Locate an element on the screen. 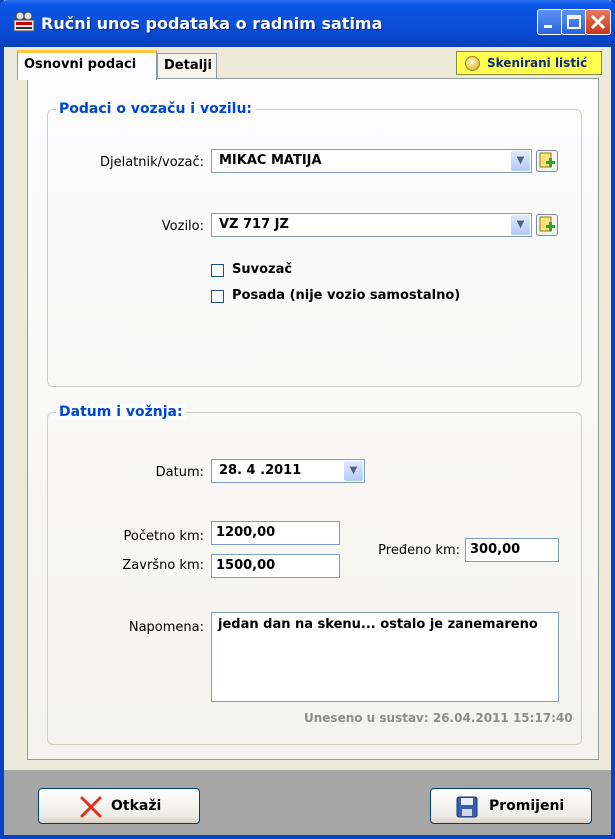  date-picker: 28. 4 .2011 ▼ is located at coordinates (288, 471).